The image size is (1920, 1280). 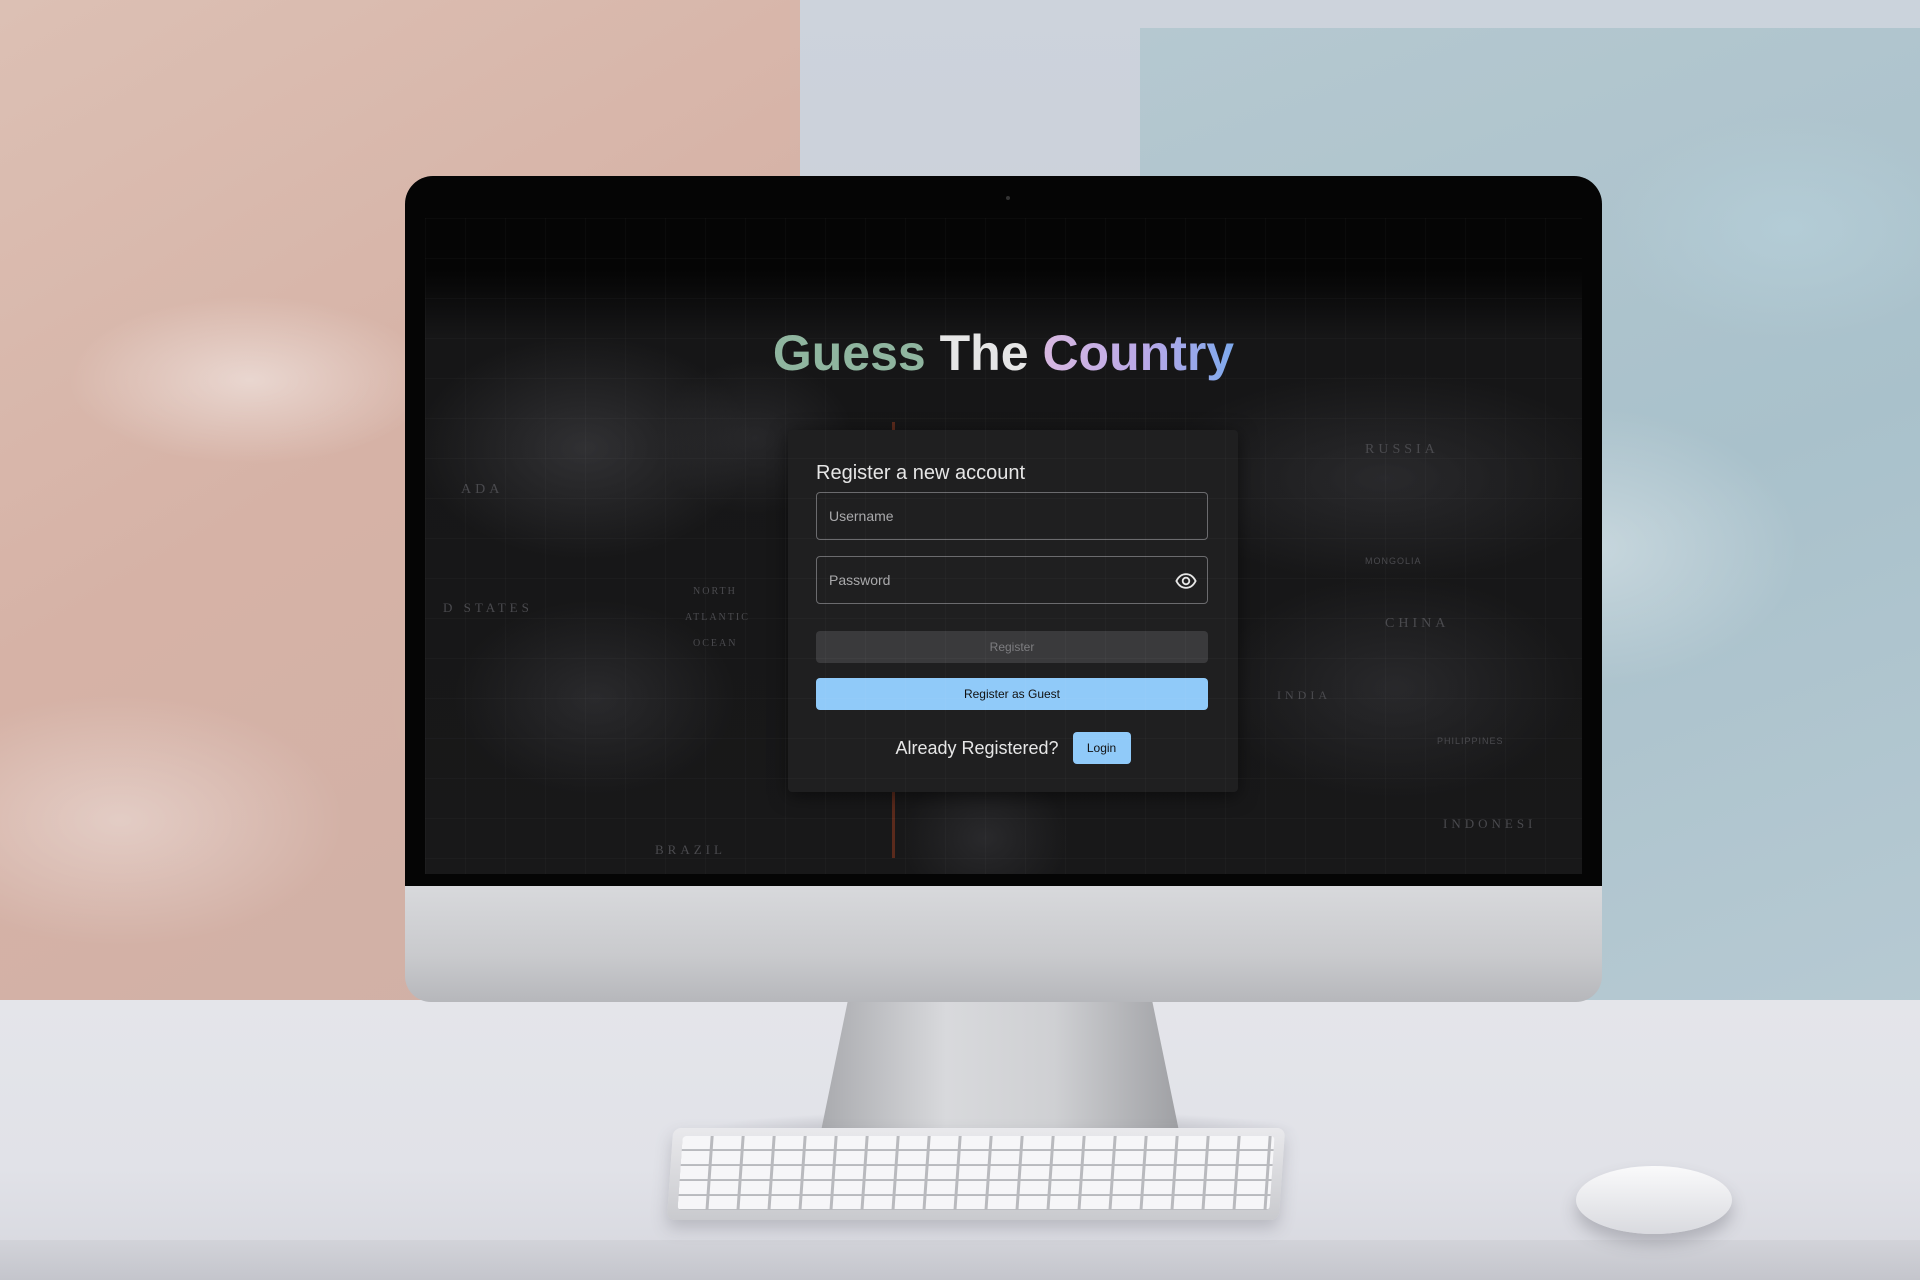 I want to click on app-title: Guess The Country, so click(x=1003, y=353).